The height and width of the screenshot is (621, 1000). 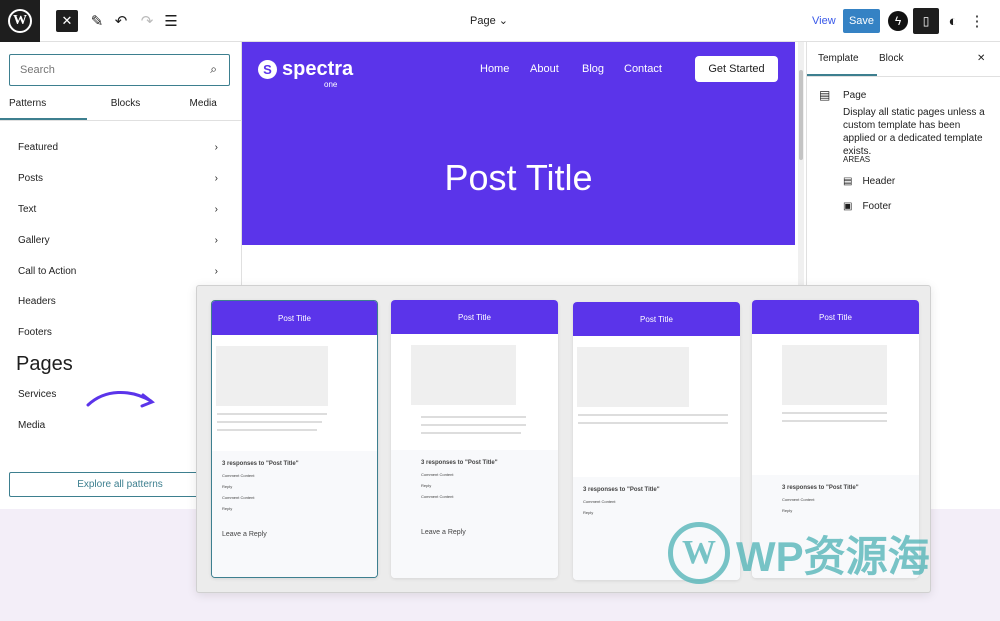 I want to click on wordpress-logo-button: W, so click(x=20, y=21).